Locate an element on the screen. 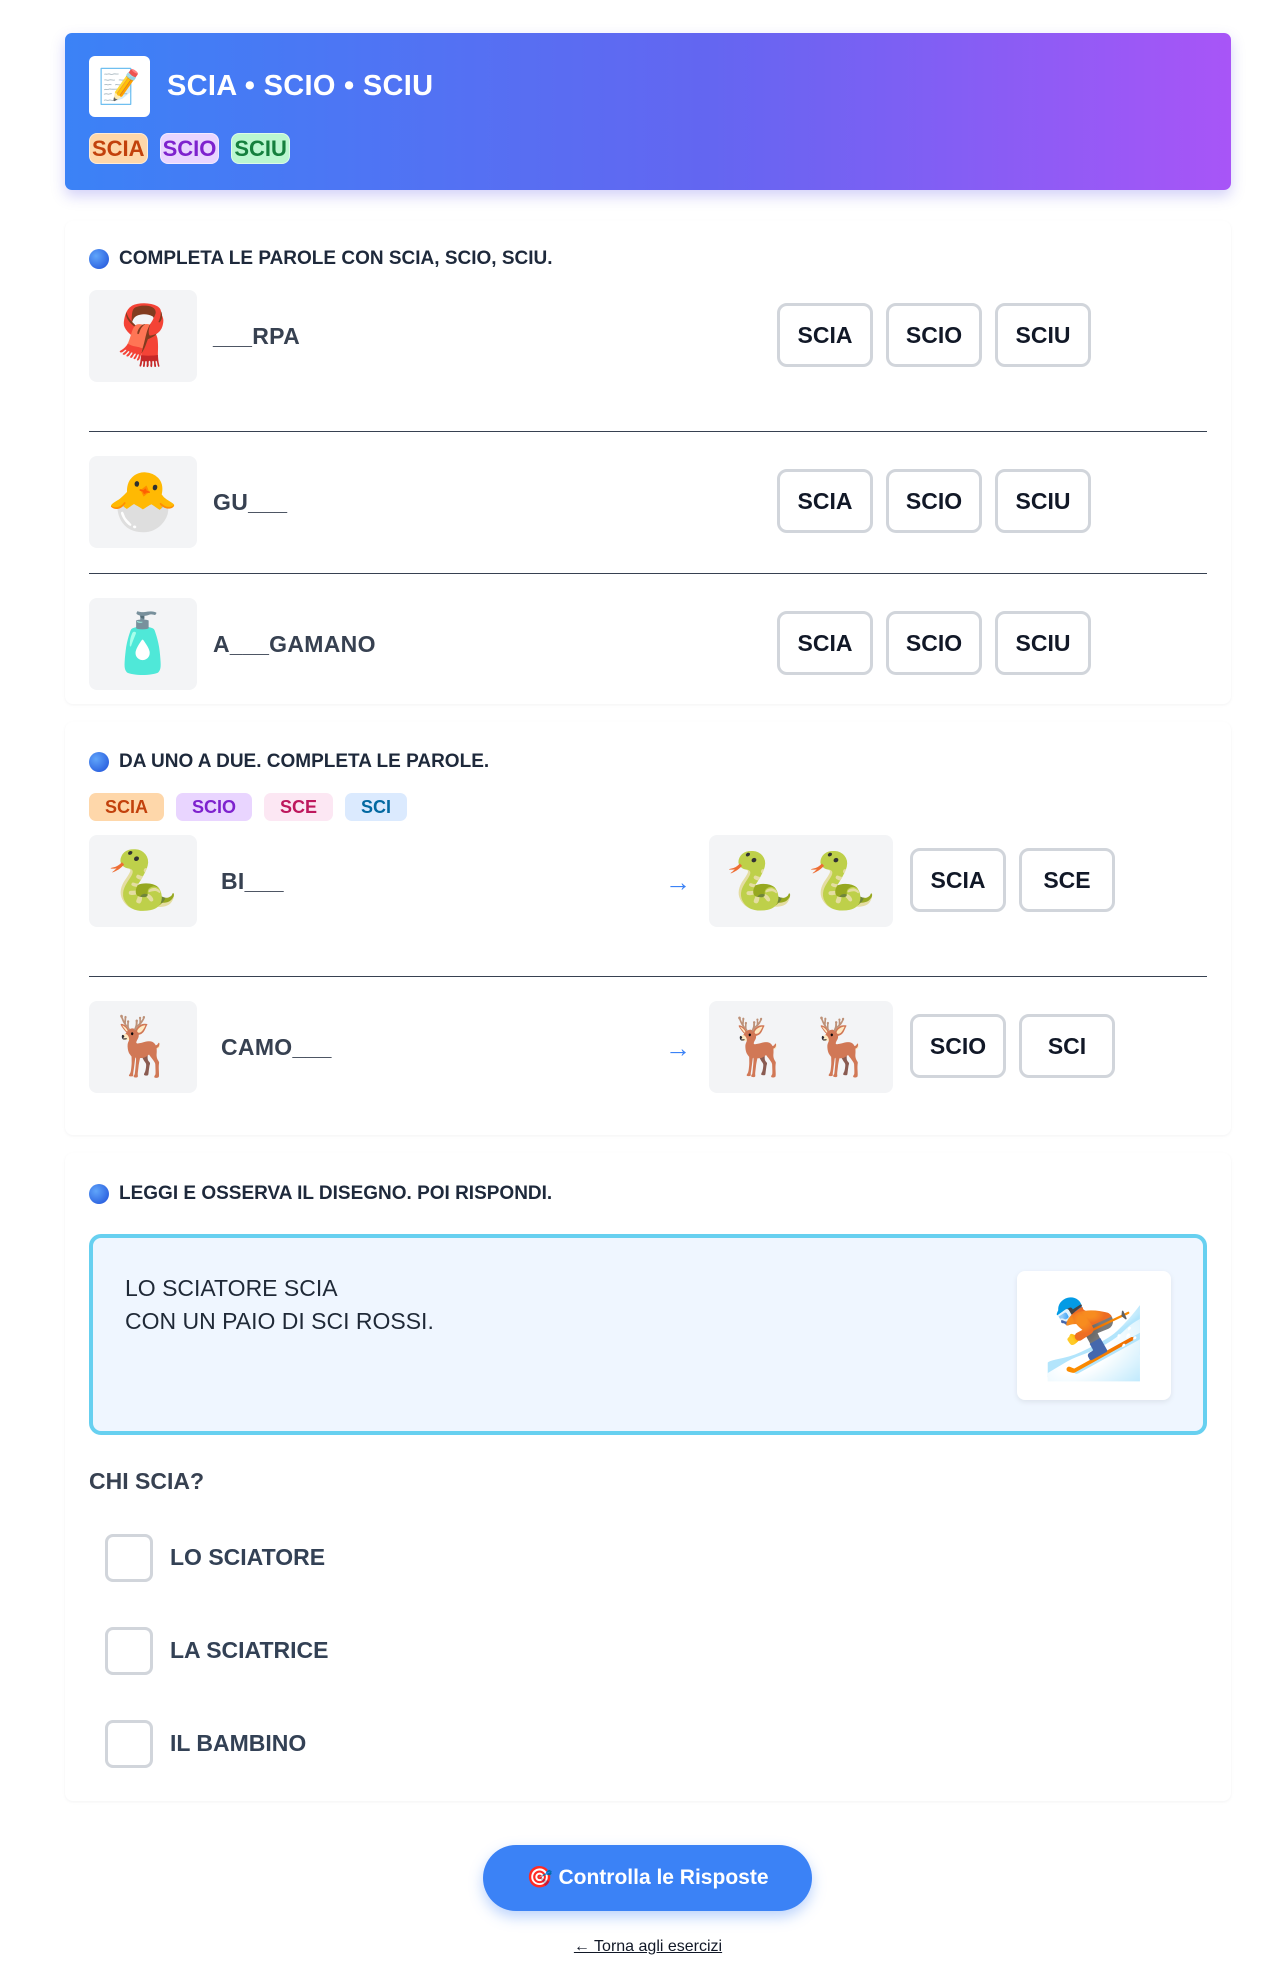  page-header: 📝 SCIA • SCIO • SCIU SCIA SCIO SCIU is located at coordinates (648, 111).